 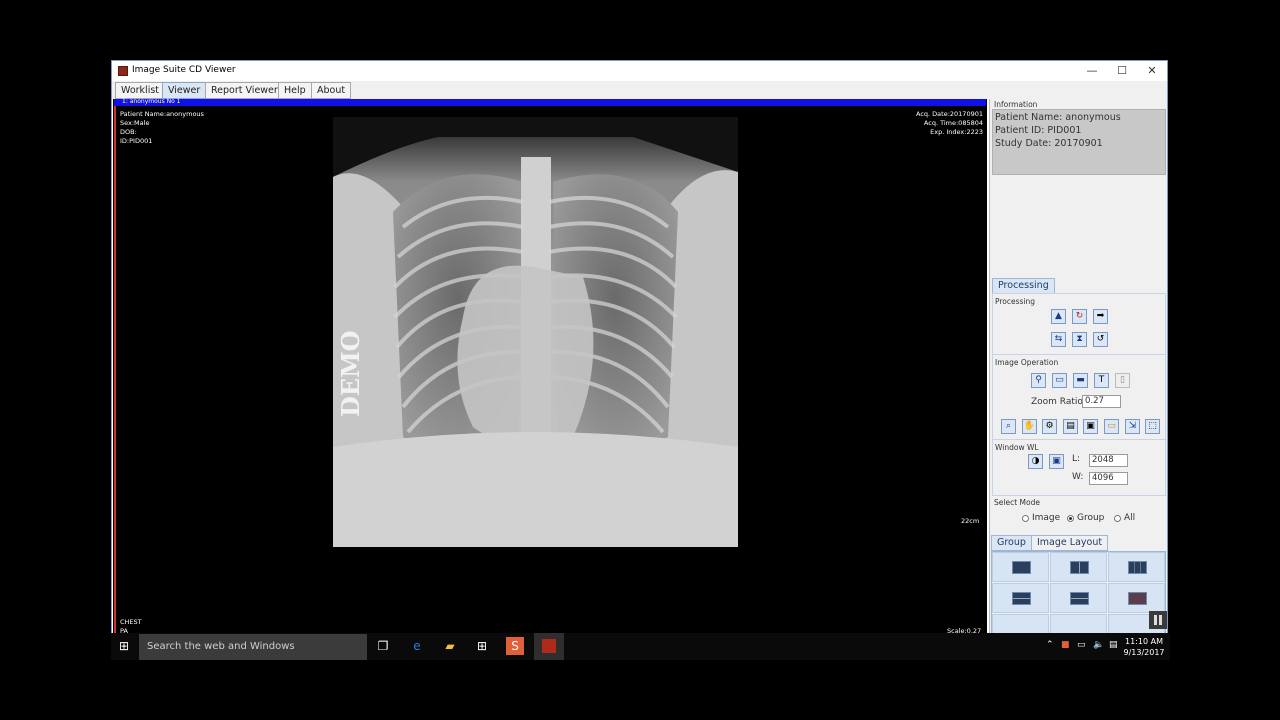 What do you see at coordinates (1100, 316) in the screenshot?
I see `arrow-right-icon: ➡` at bounding box center [1100, 316].